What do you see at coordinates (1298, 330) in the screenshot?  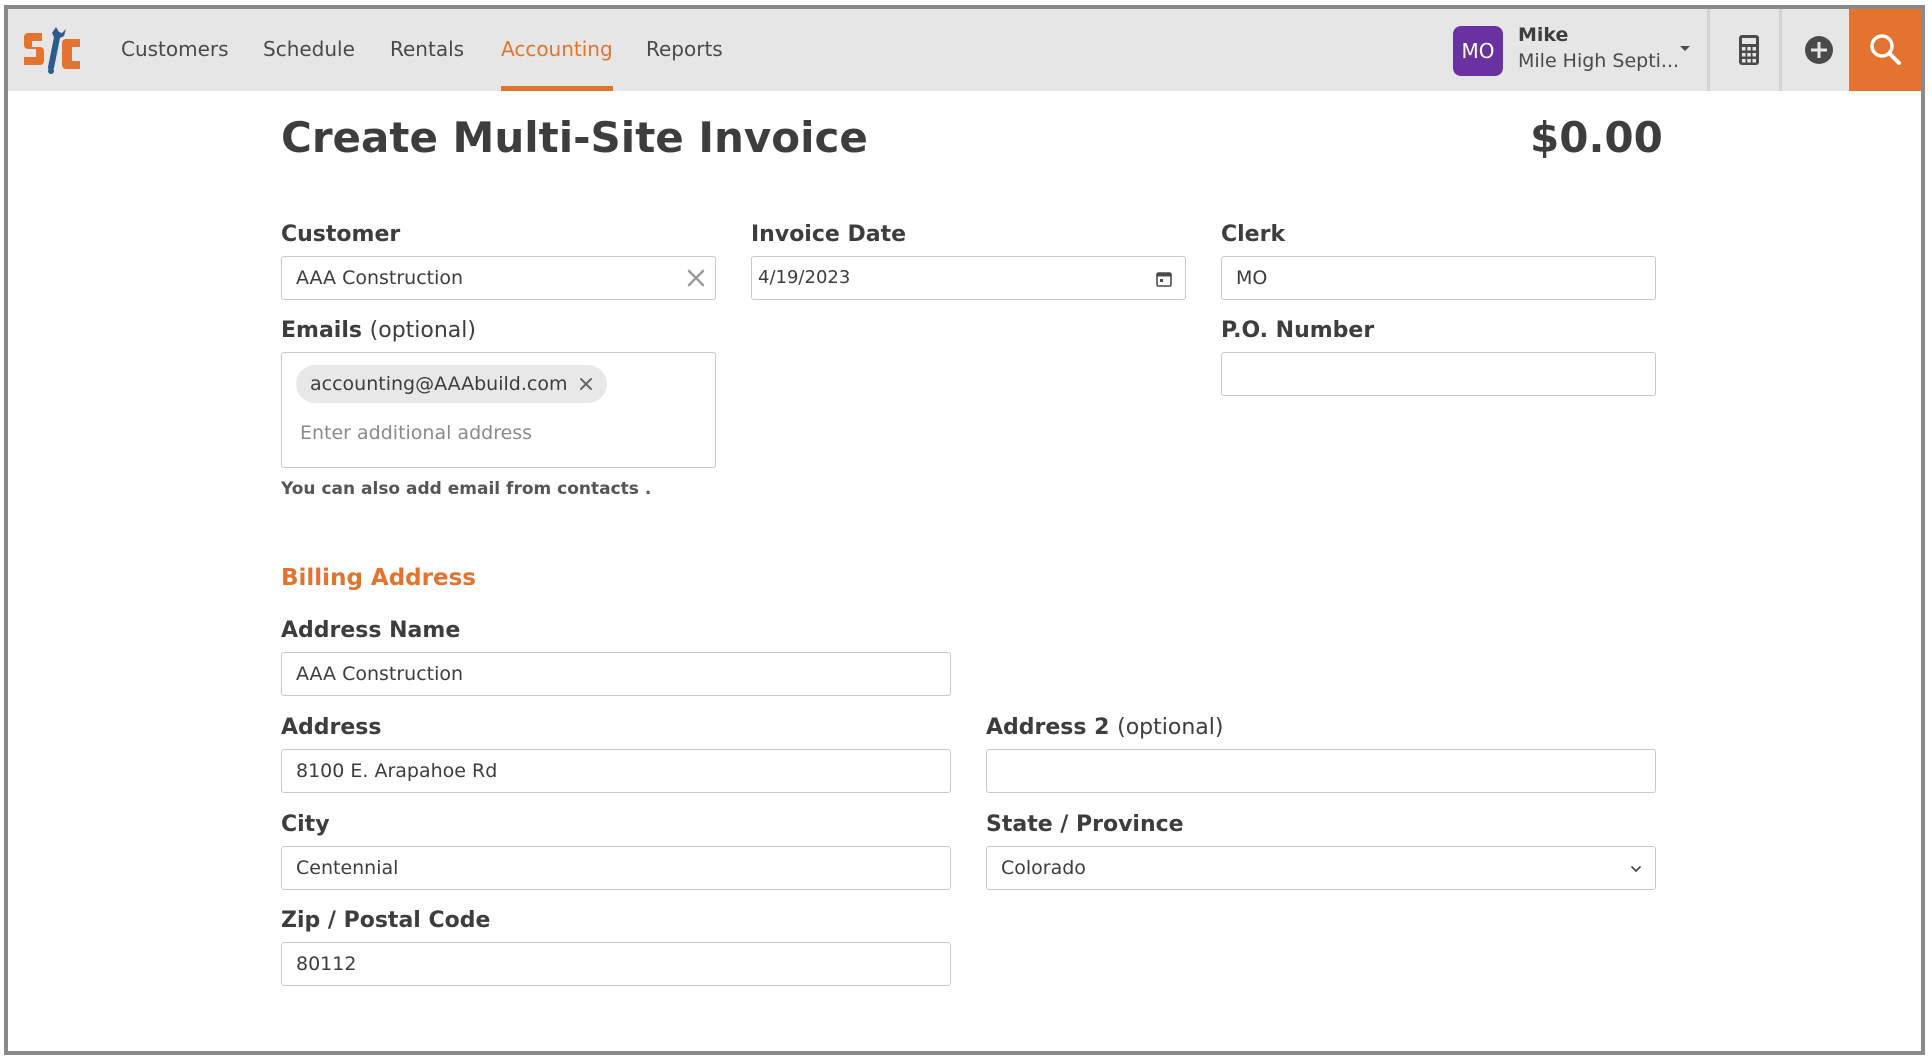 I see `po-number-label: P.O. Number` at bounding box center [1298, 330].